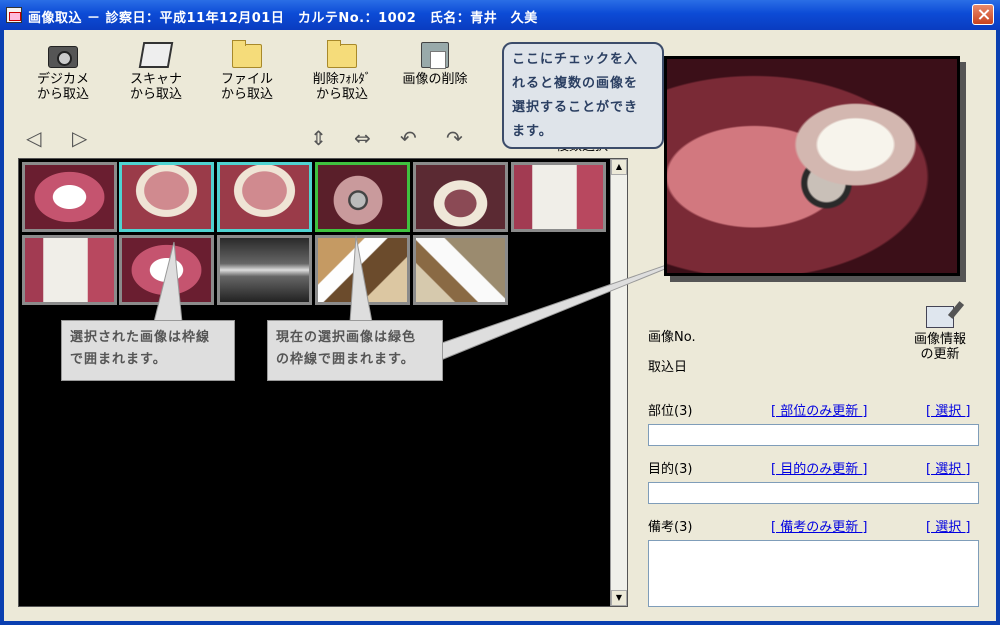 The width and height of the screenshot is (1000, 625). What do you see at coordinates (246, 79) in the screenshot?
I see `import-file-label: ファイル` at bounding box center [246, 79].